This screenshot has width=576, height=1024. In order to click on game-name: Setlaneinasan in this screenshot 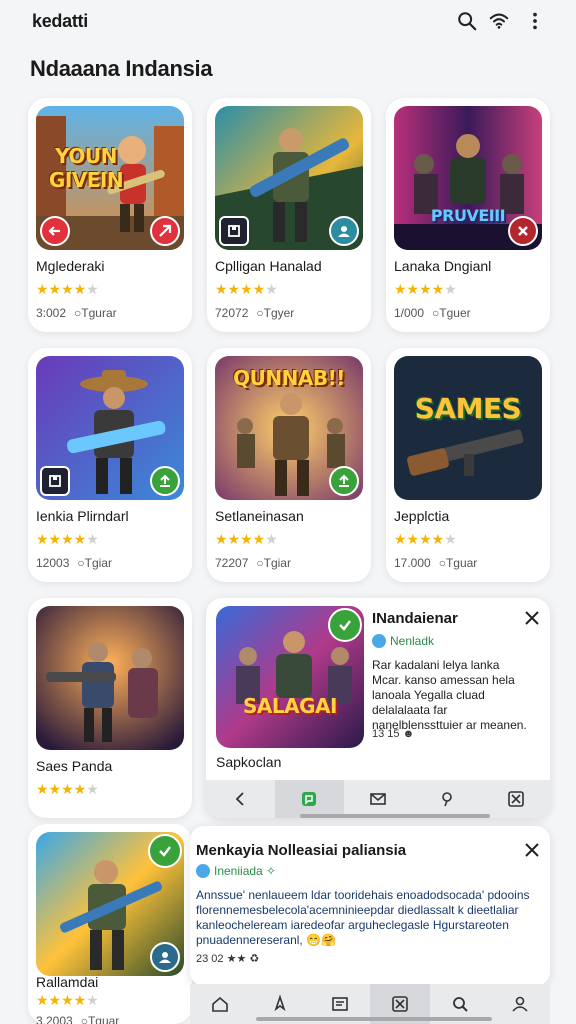, I will do `click(259, 516)`.